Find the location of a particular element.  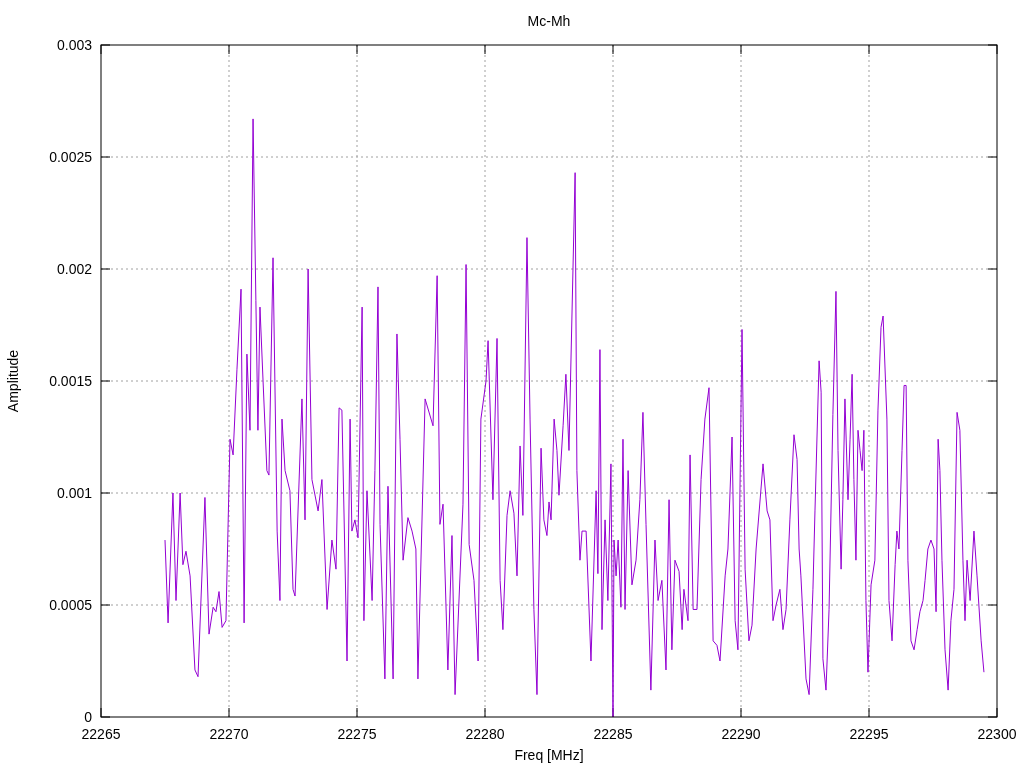

x-tick-label: 22290 is located at coordinates (741, 734).